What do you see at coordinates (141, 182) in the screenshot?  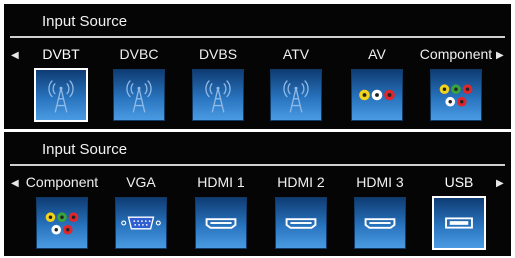 I see `source-label: VGA` at bounding box center [141, 182].